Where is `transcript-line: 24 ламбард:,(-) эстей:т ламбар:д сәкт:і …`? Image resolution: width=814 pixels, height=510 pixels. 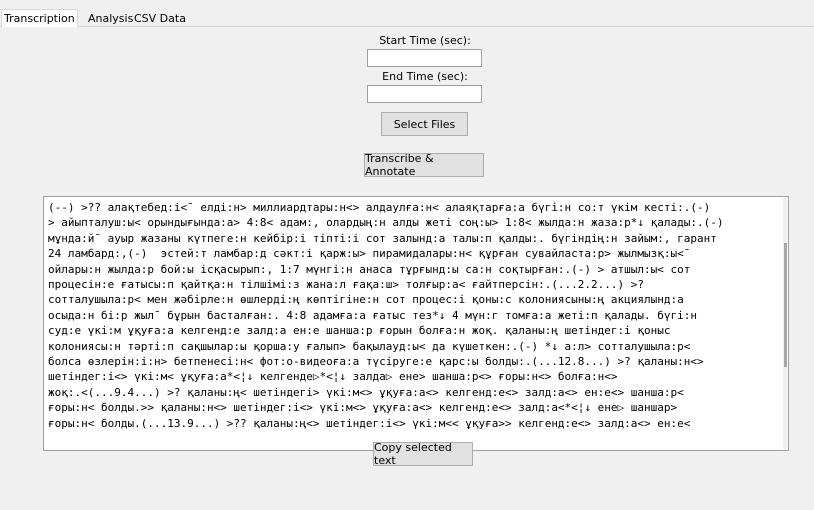 transcript-line: 24 ламбард:,(-) эстей:т ламбар:д сәкт:і … is located at coordinates (369, 254).